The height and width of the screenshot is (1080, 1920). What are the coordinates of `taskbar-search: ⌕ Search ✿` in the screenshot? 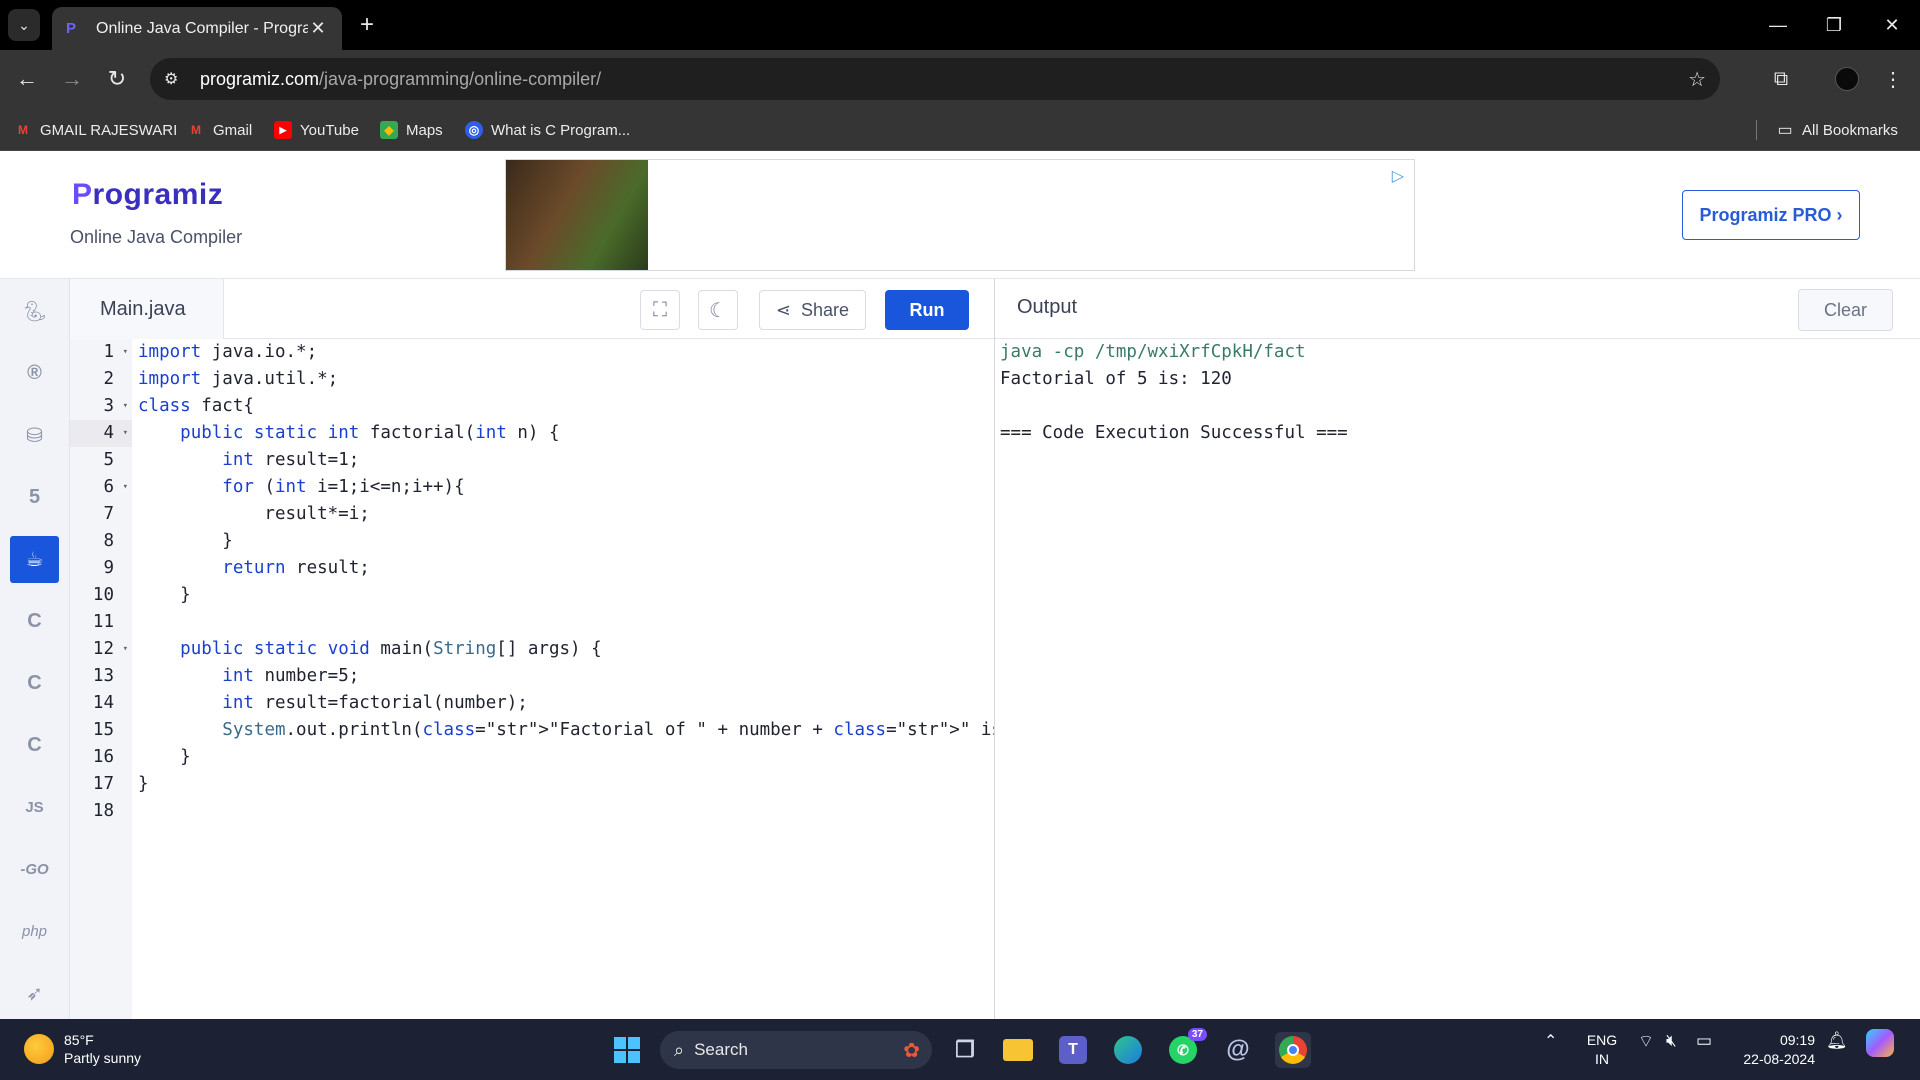 It's located at (796, 1050).